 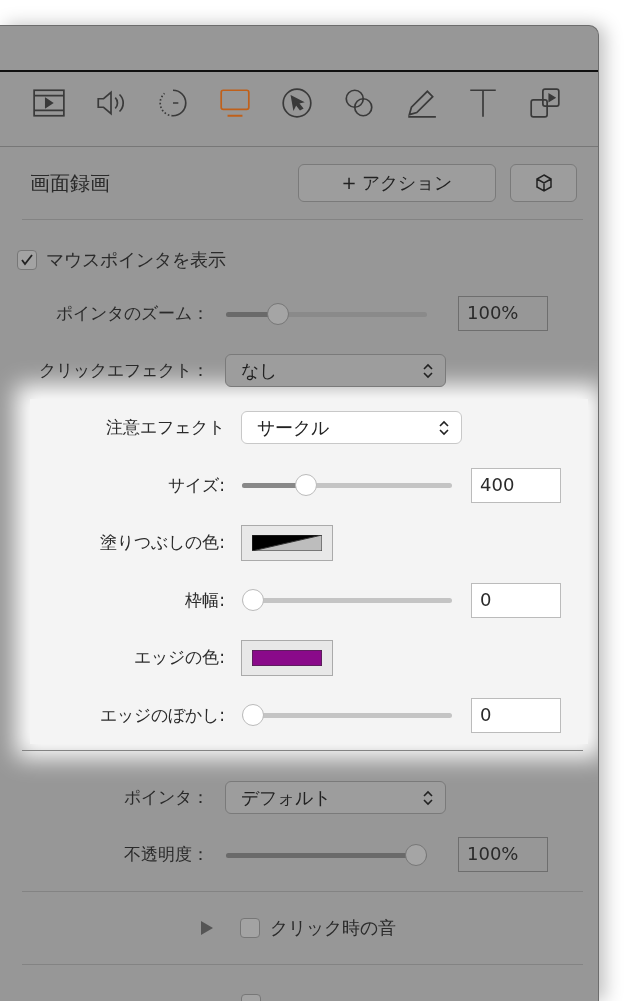 What do you see at coordinates (162, 715) in the screenshot?
I see `field-label: エッジのぼかし:` at bounding box center [162, 715].